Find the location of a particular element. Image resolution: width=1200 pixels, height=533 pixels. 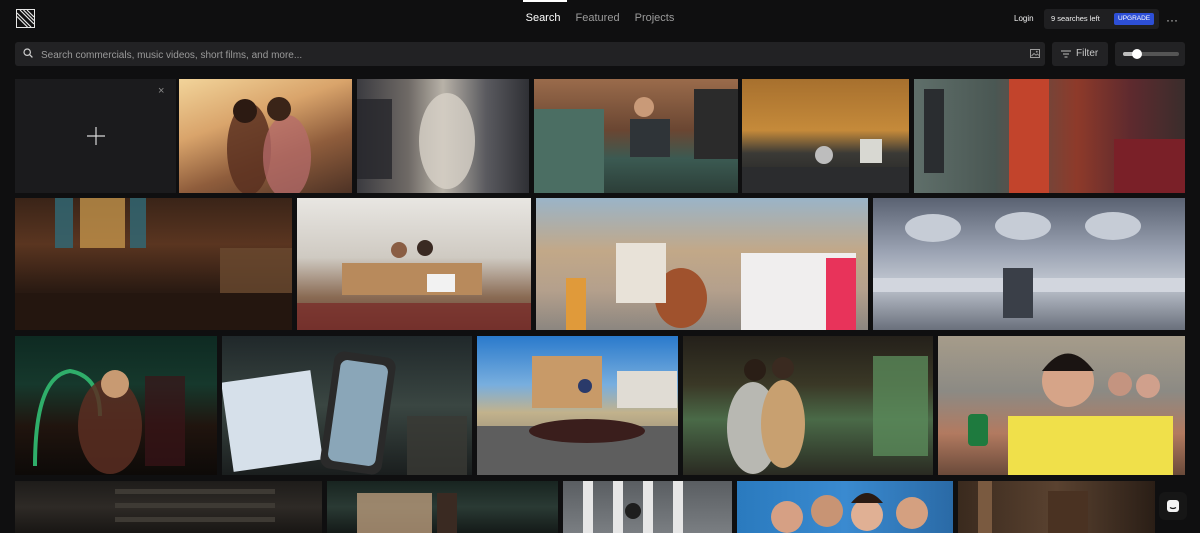

plus-icon is located at coordinates (96, 136).